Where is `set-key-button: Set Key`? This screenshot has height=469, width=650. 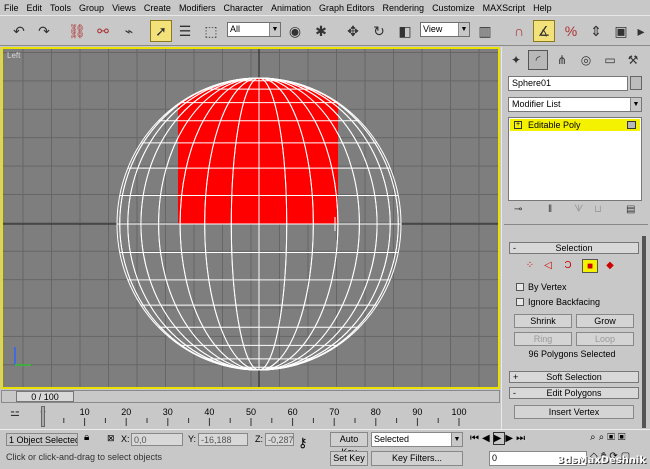
set-key-button: Set Key is located at coordinates (349, 458).